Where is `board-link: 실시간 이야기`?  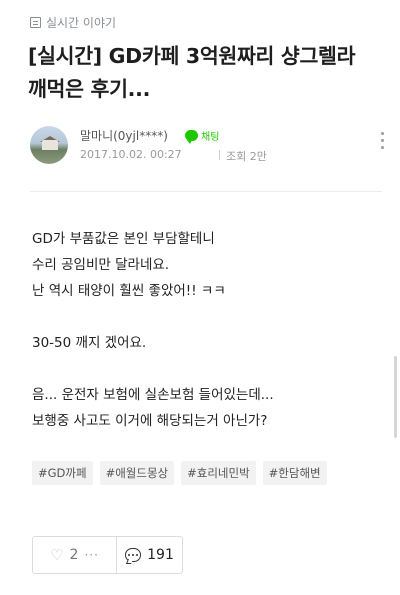
board-link: 실시간 이야기 is located at coordinates (73, 22).